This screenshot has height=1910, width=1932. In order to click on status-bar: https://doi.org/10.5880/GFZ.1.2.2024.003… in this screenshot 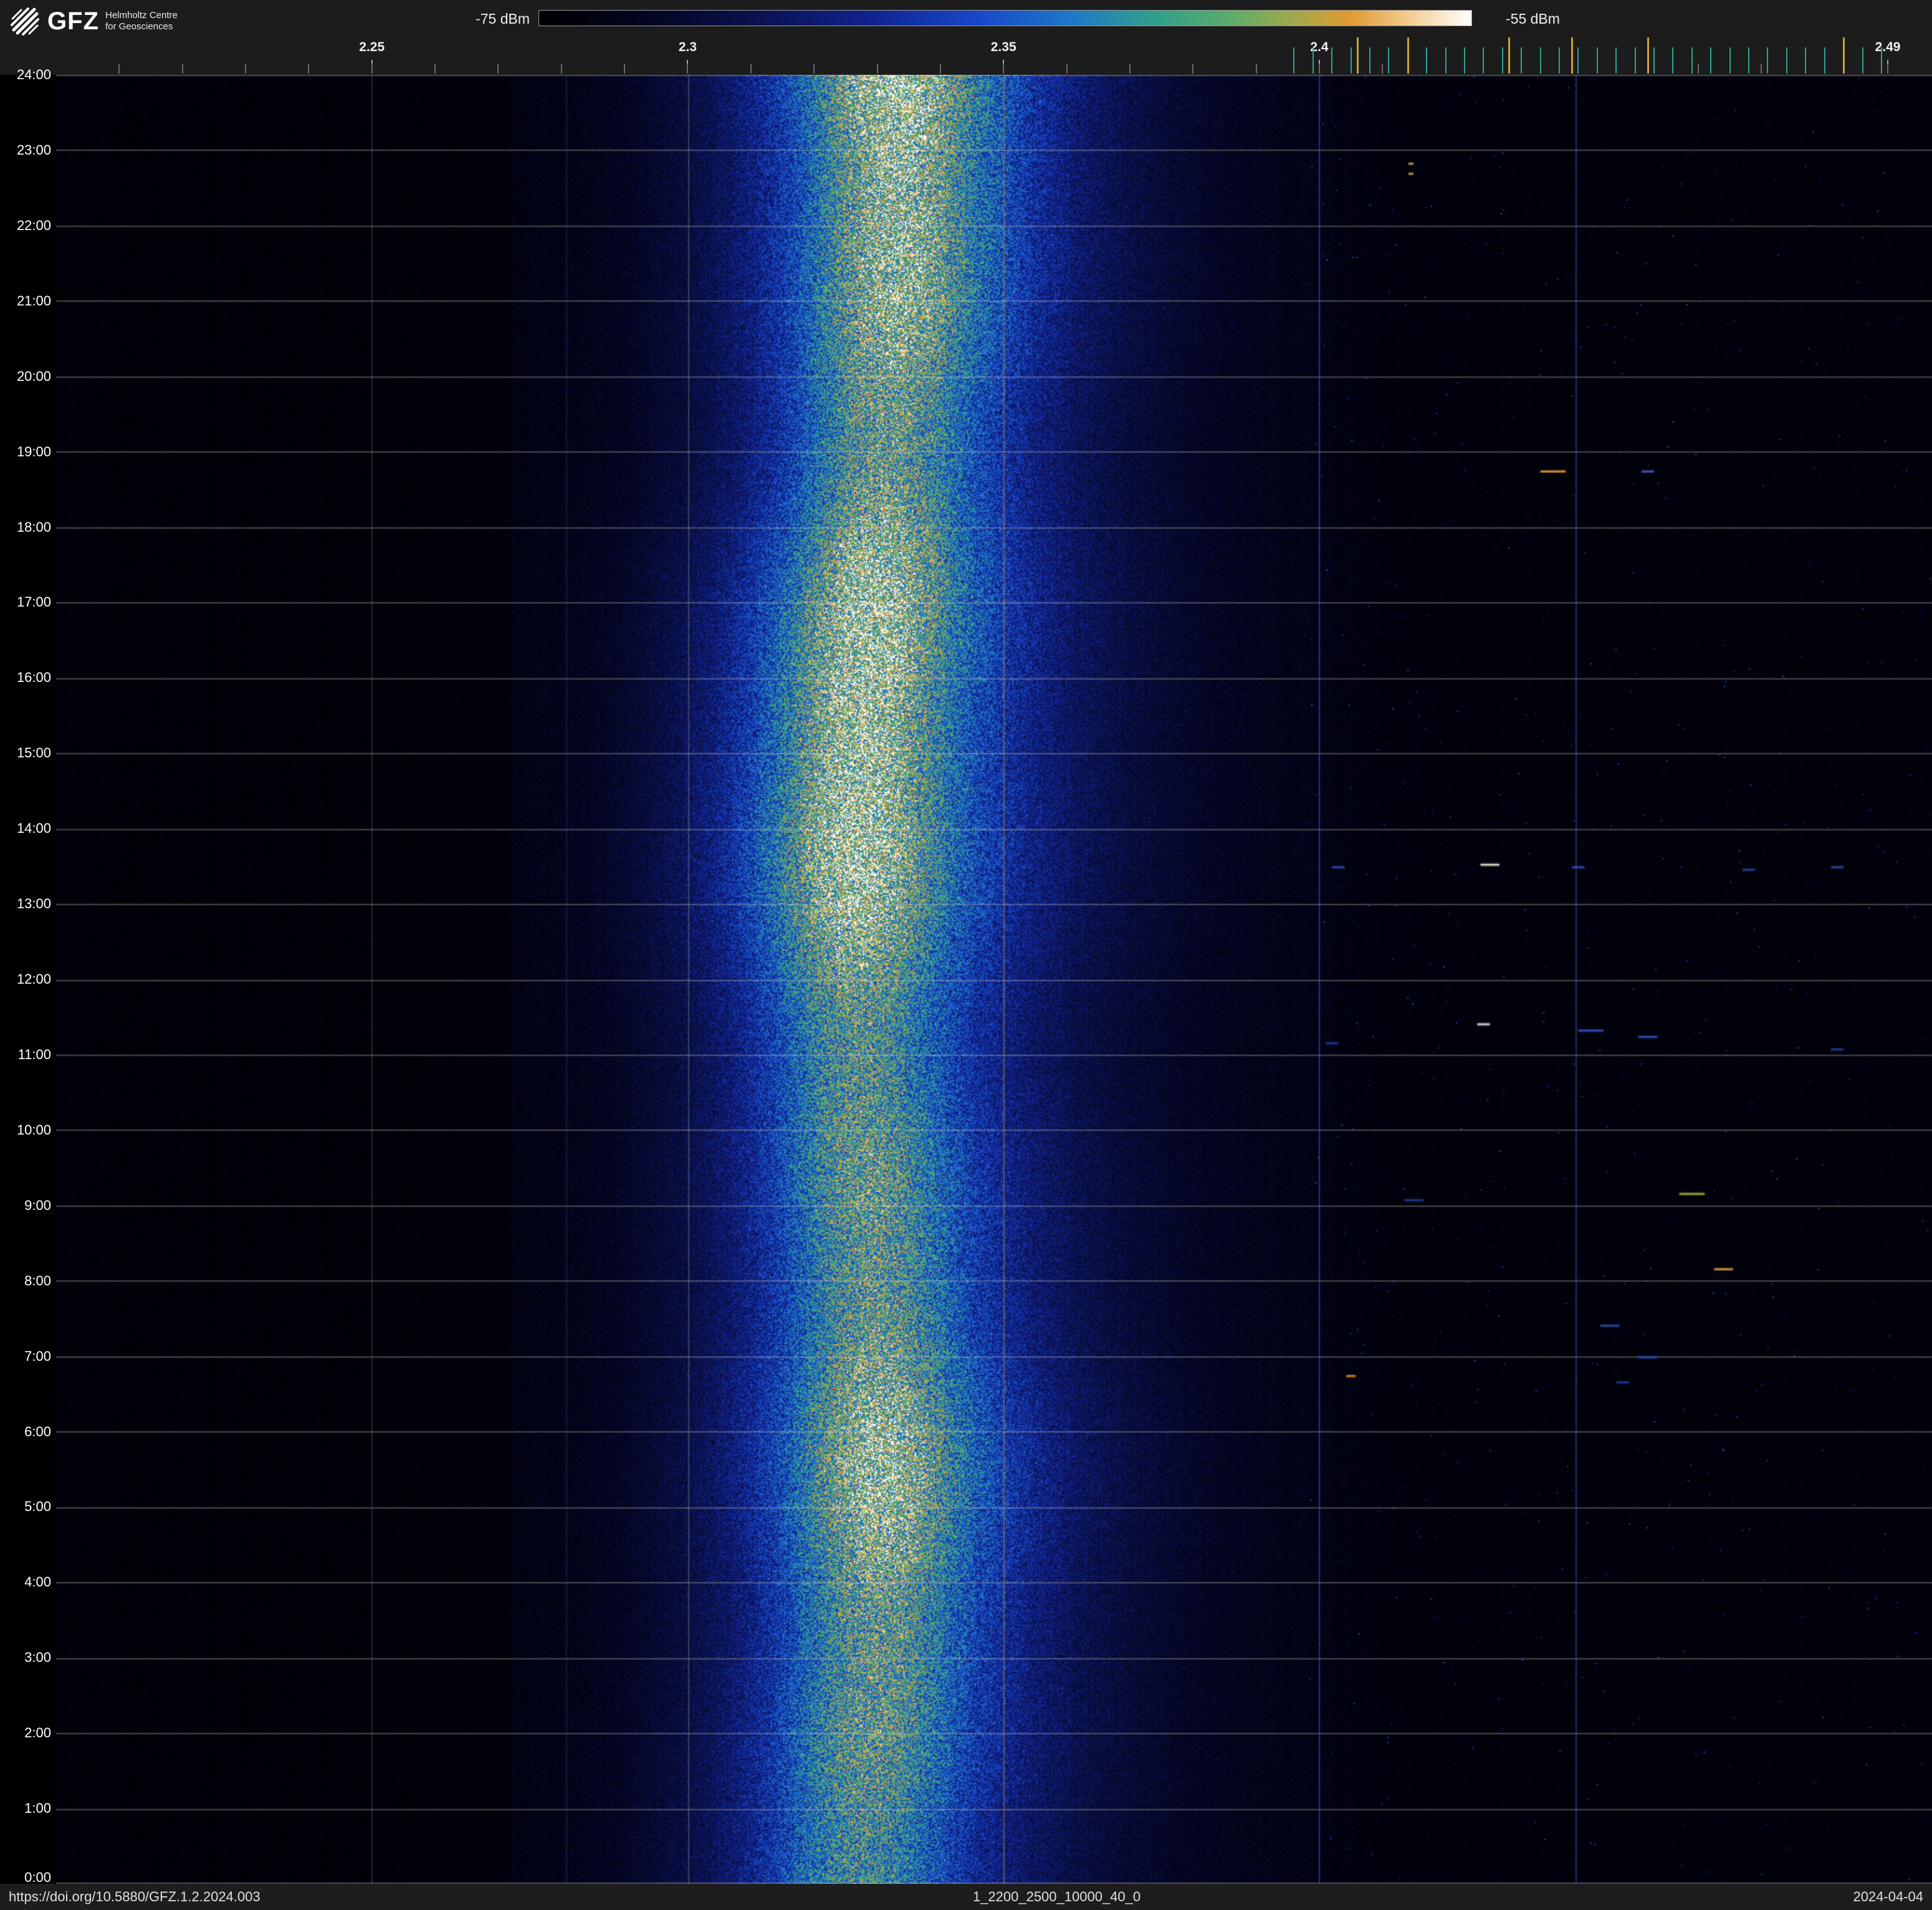, I will do `click(966, 1897)`.